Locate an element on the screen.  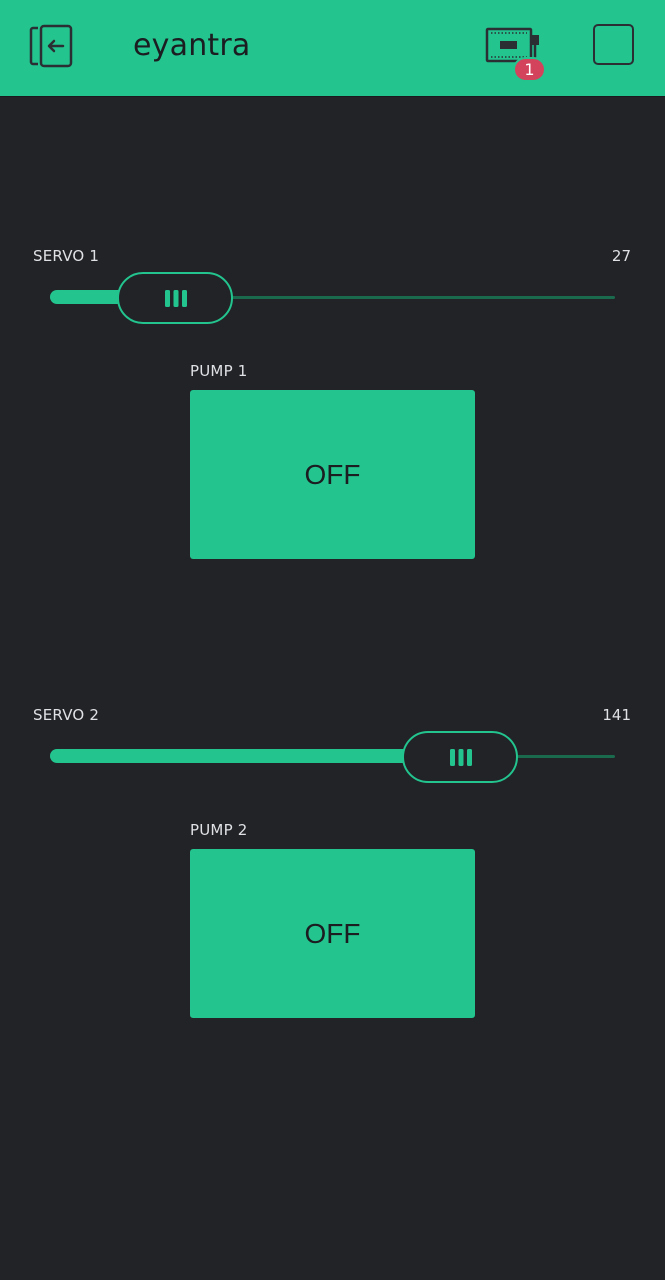
servo2-slider is located at coordinates (332, 757).